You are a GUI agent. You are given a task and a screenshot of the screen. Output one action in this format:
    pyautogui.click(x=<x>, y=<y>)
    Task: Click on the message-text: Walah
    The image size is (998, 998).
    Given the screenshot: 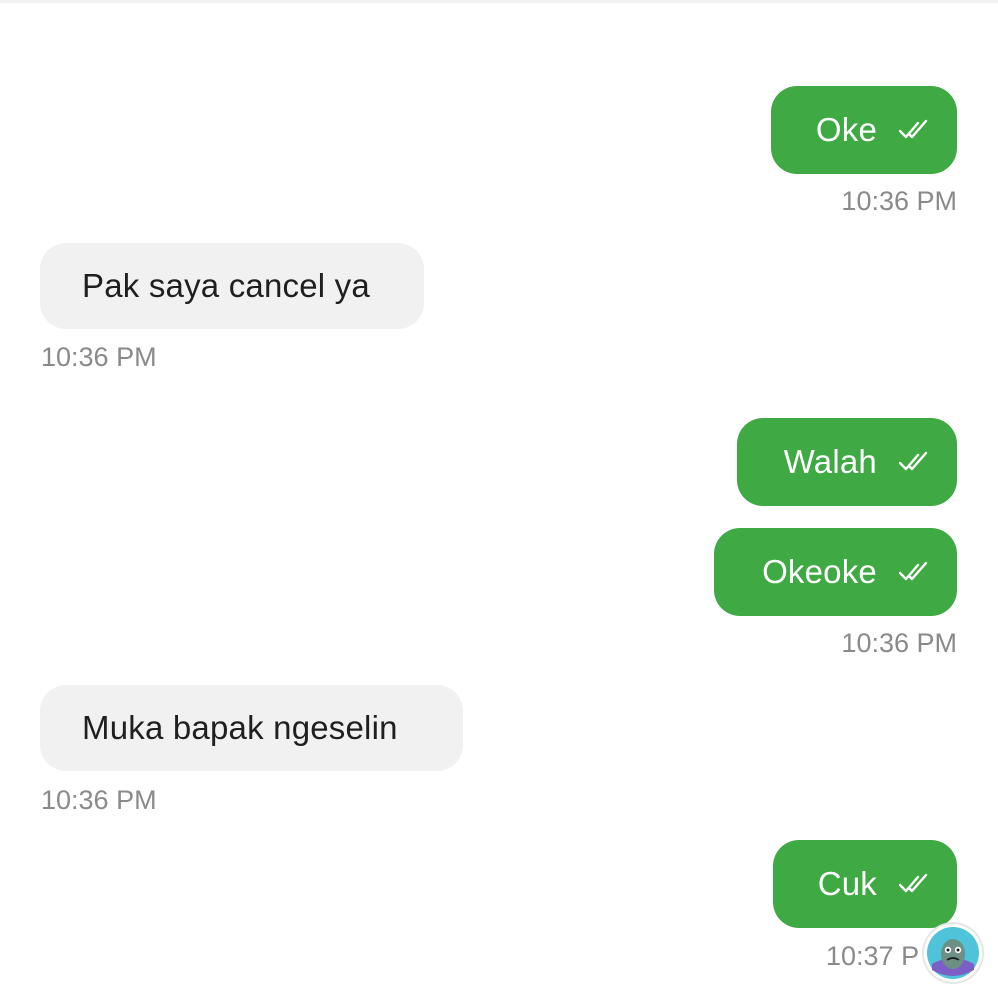 What is the action you would take?
    pyautogui.click(x=830, y=461)
    